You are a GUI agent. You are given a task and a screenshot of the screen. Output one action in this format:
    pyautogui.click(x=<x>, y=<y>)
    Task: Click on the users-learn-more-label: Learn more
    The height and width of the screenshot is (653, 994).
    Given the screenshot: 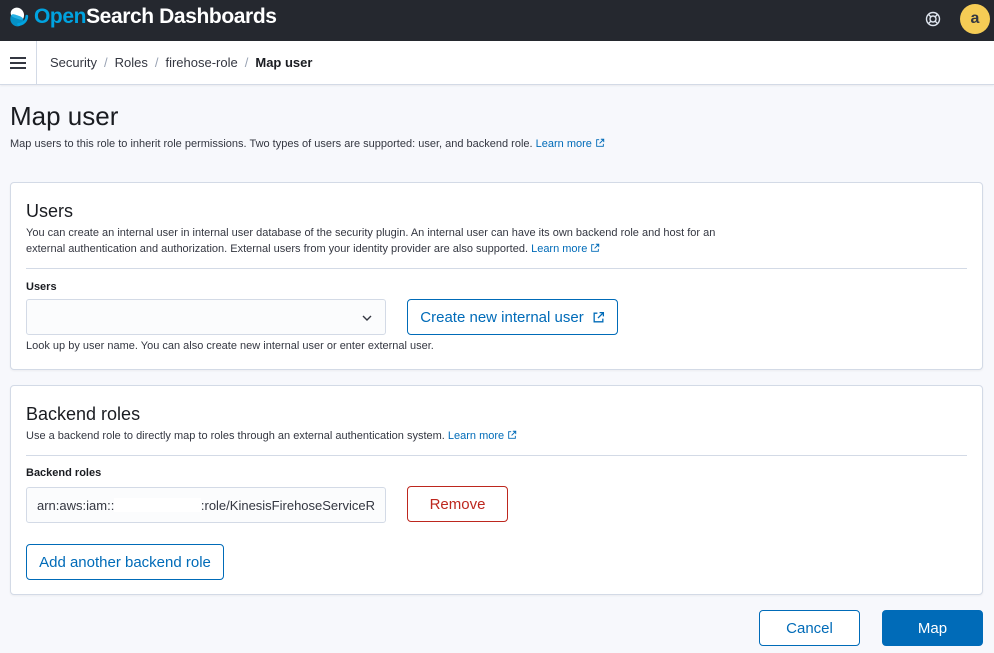 What is the action you would take?
    pyautogui.click(x=559, y=249)
    